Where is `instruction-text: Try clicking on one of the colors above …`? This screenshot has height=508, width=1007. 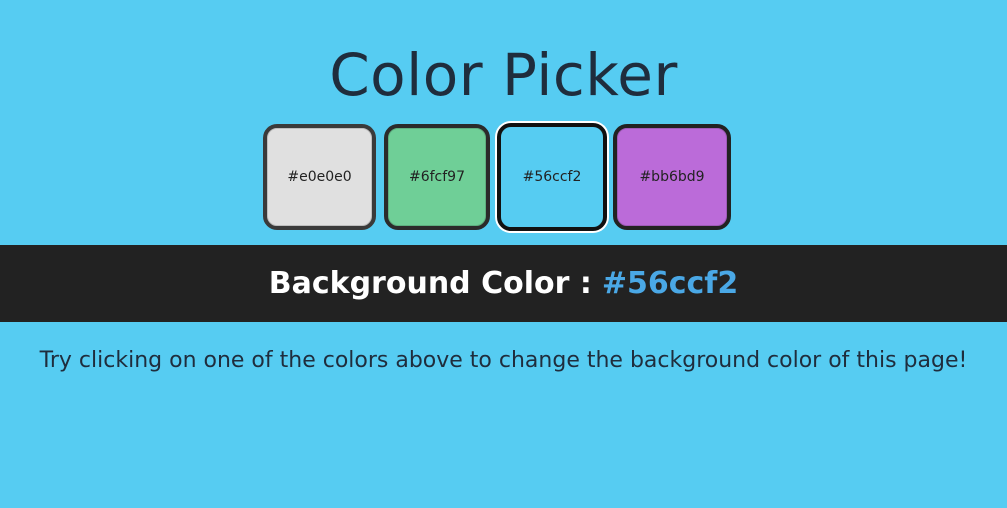 instruction-text: Try clicking on one of the colors above … is located at coordinates (503, 360).